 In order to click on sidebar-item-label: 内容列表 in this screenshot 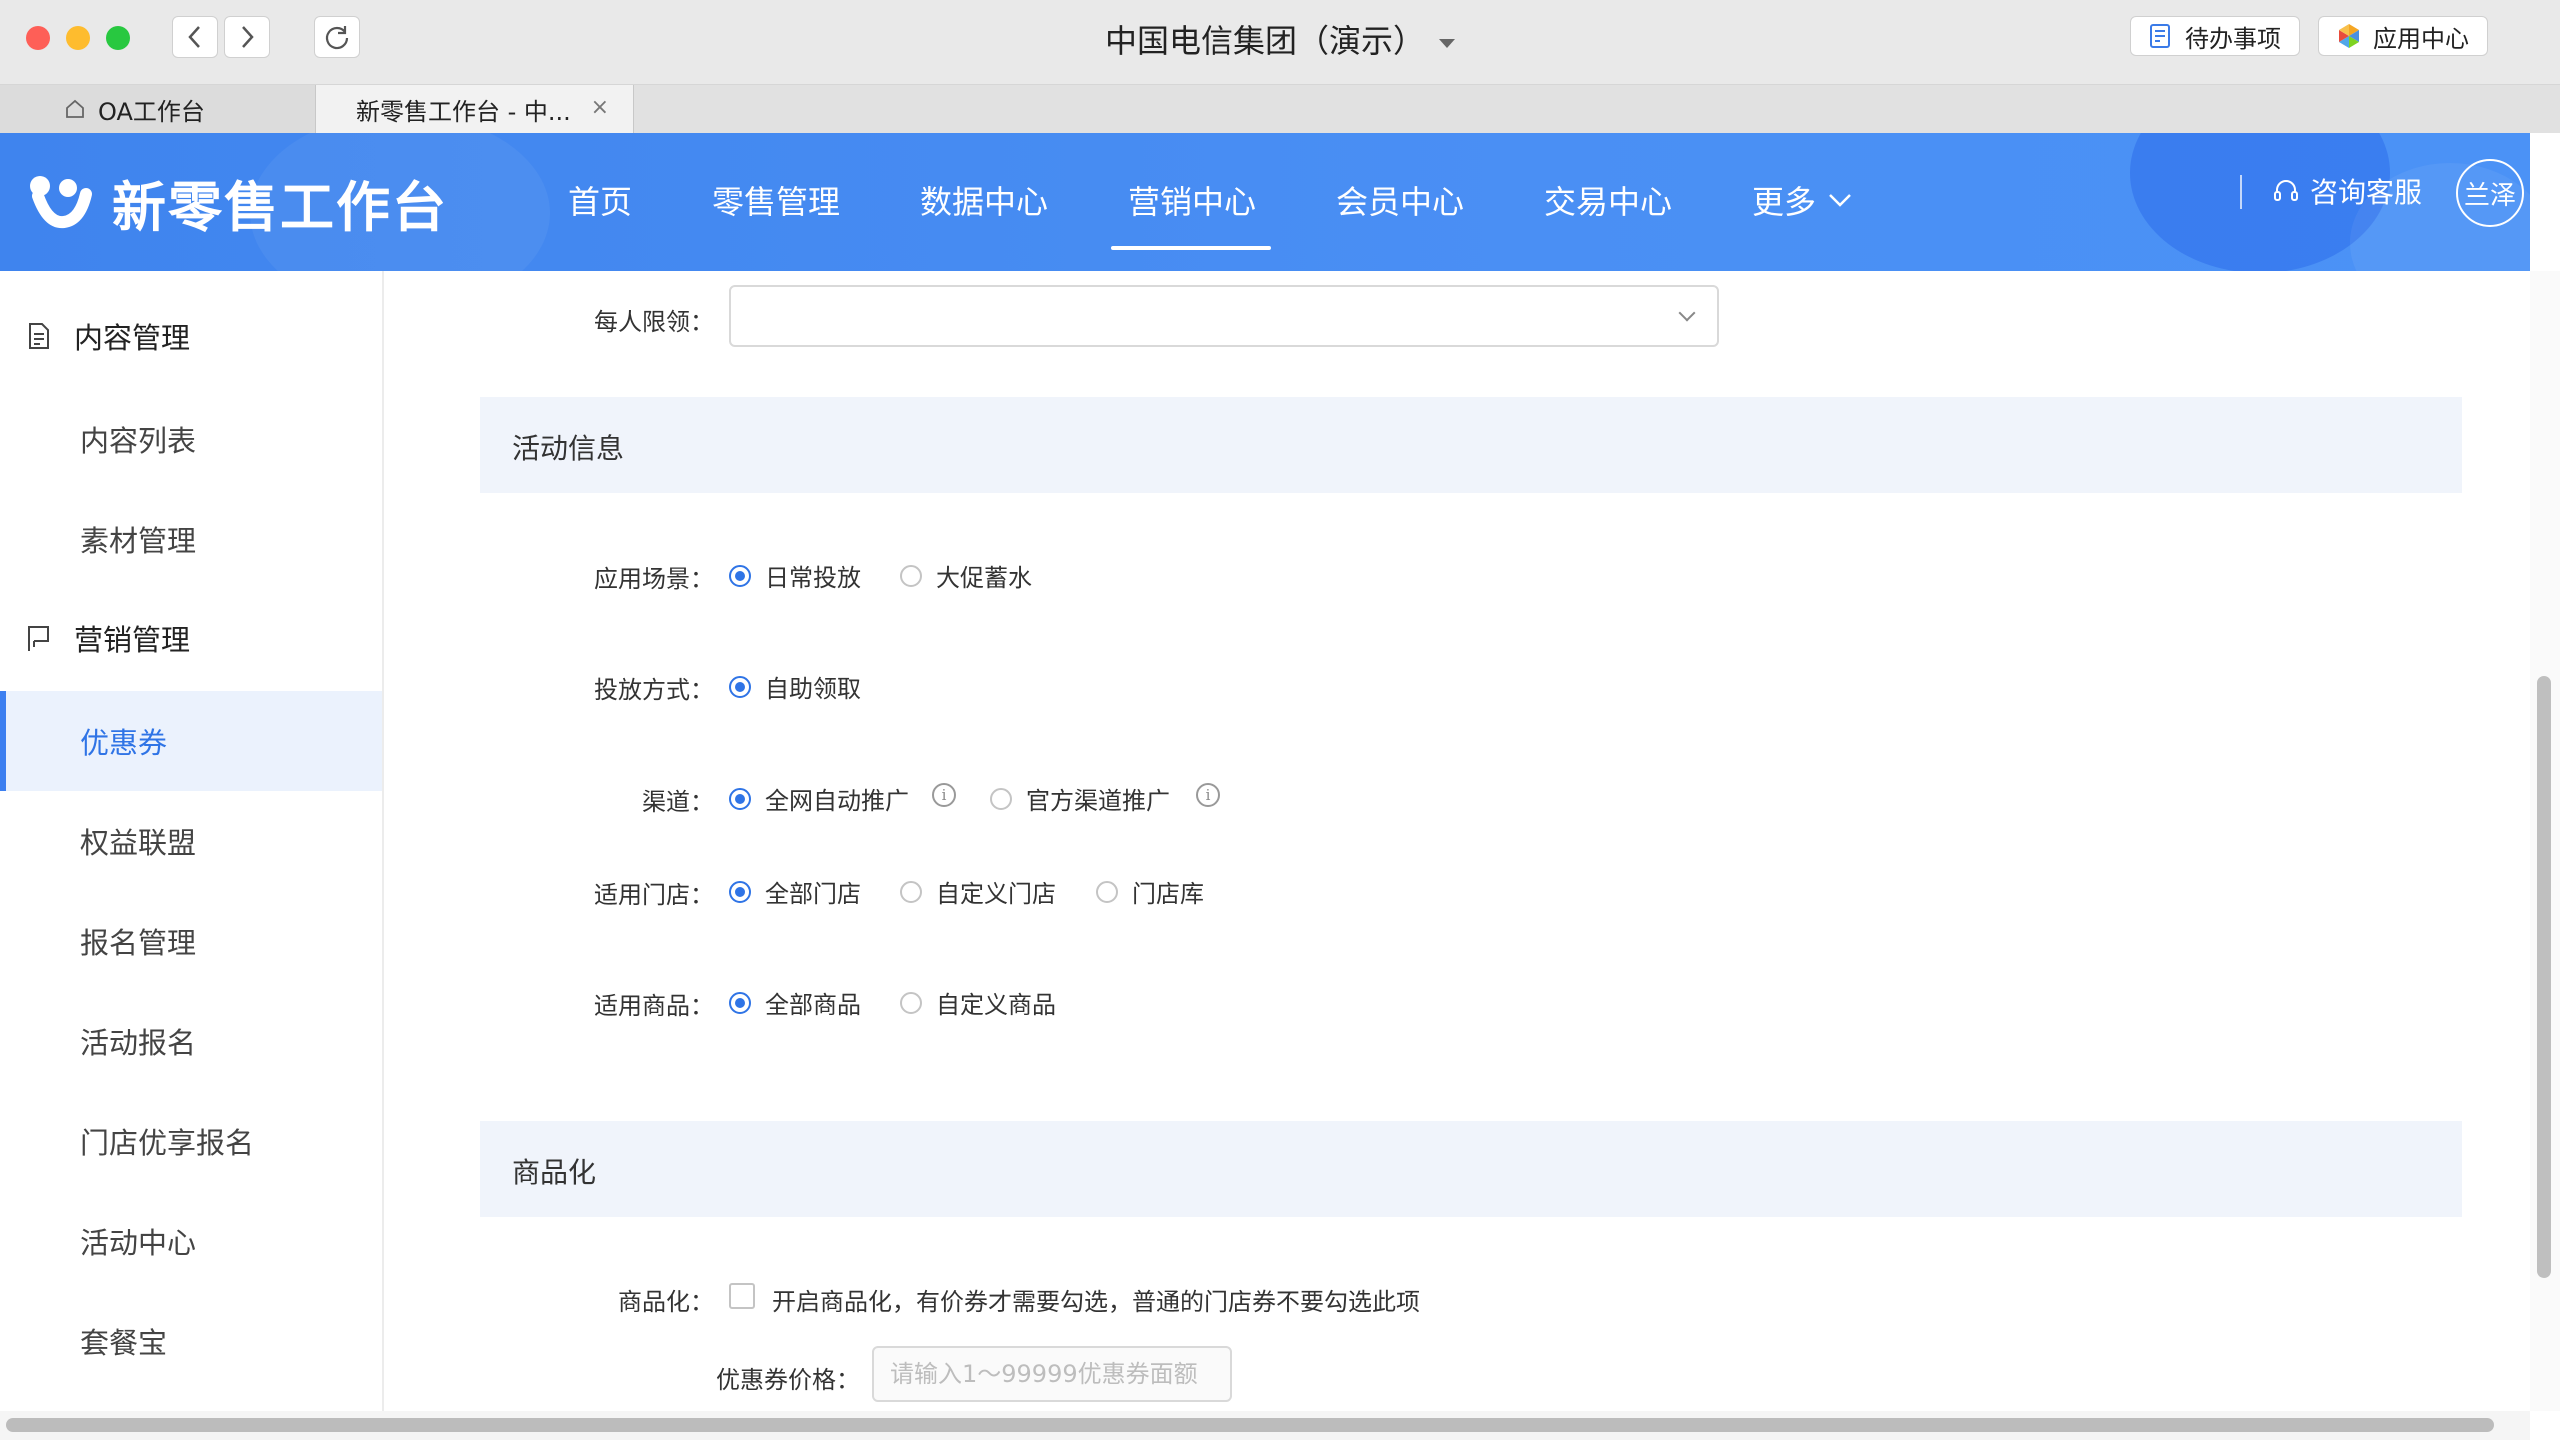, I will do `click(138, 441)`.